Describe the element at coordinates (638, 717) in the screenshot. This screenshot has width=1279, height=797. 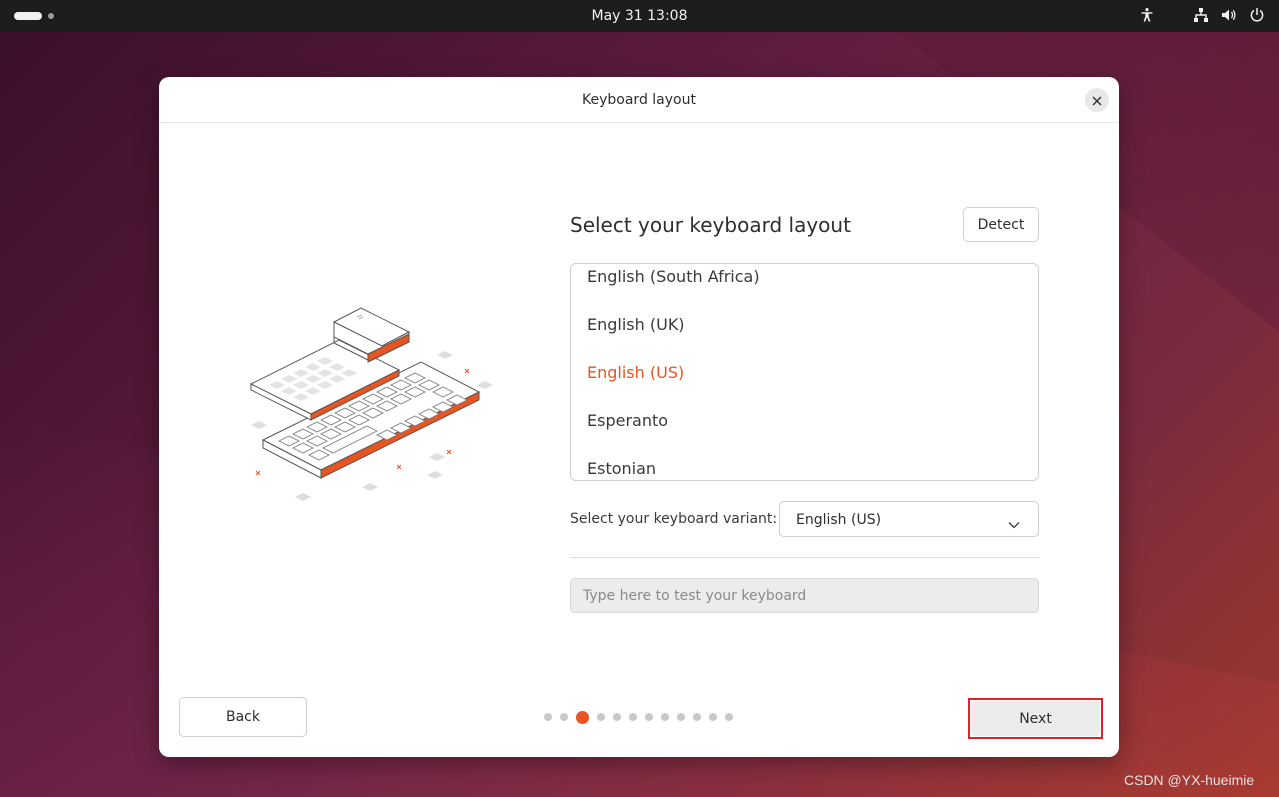
I see `step-progress-indicator` at that location.